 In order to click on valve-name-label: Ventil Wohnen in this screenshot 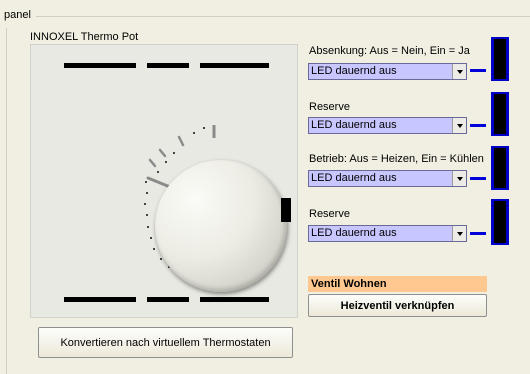, I will do `click(397, 284)`.